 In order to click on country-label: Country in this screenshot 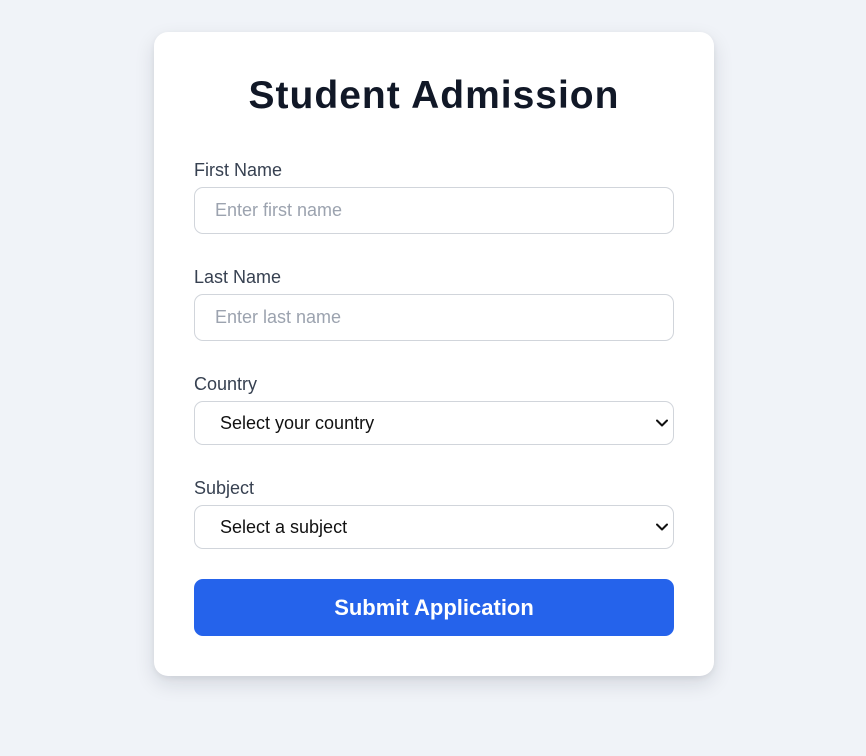, I will do `click(226, 384)`.